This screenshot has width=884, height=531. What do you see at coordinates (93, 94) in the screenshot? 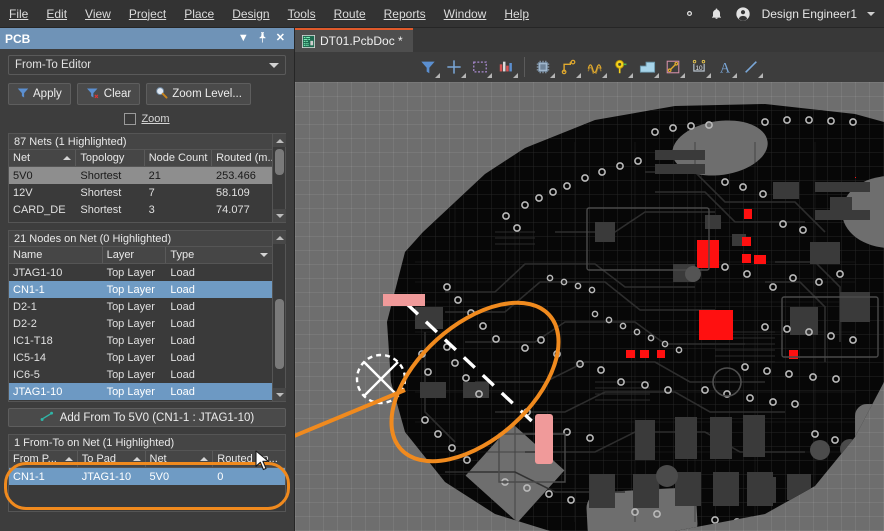
I see `clear-filter-icon` at bounding box center [93, 94].